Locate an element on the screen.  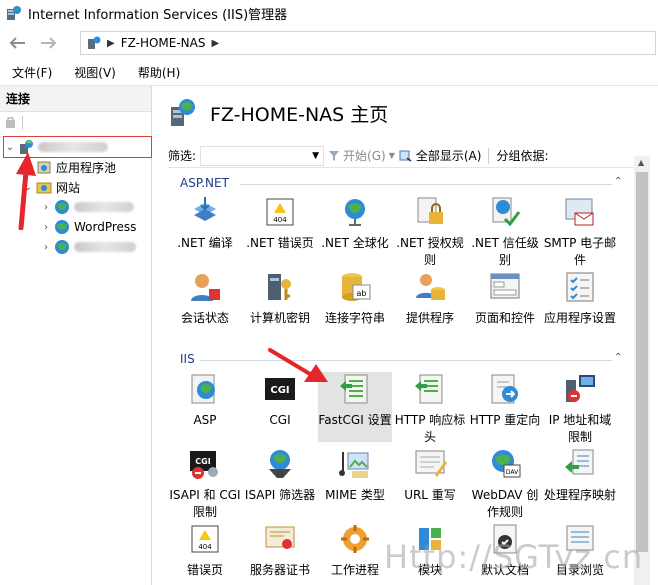
start-button: 开始(G) ▼ is located at coordinates (361, 155).